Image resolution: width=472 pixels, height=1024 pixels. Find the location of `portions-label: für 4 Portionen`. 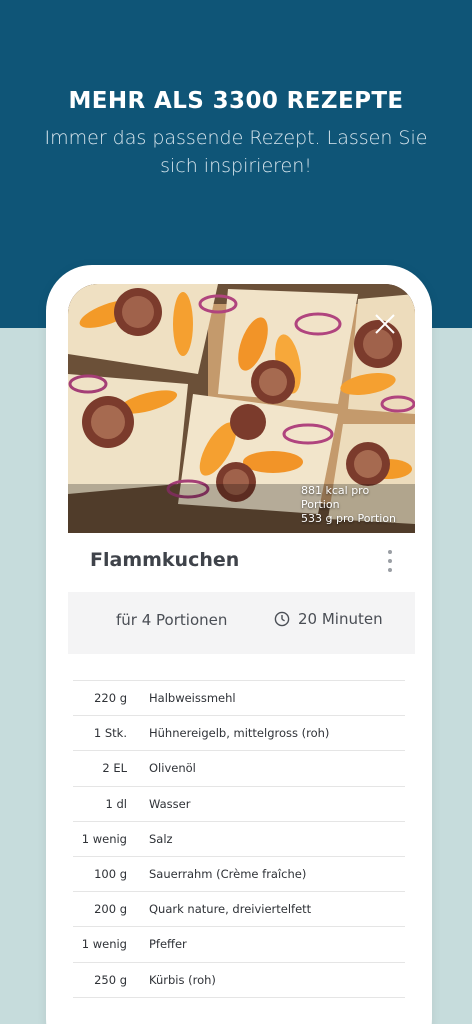

portions-label: für 4 Portionen is located at coordinates (171, 620).